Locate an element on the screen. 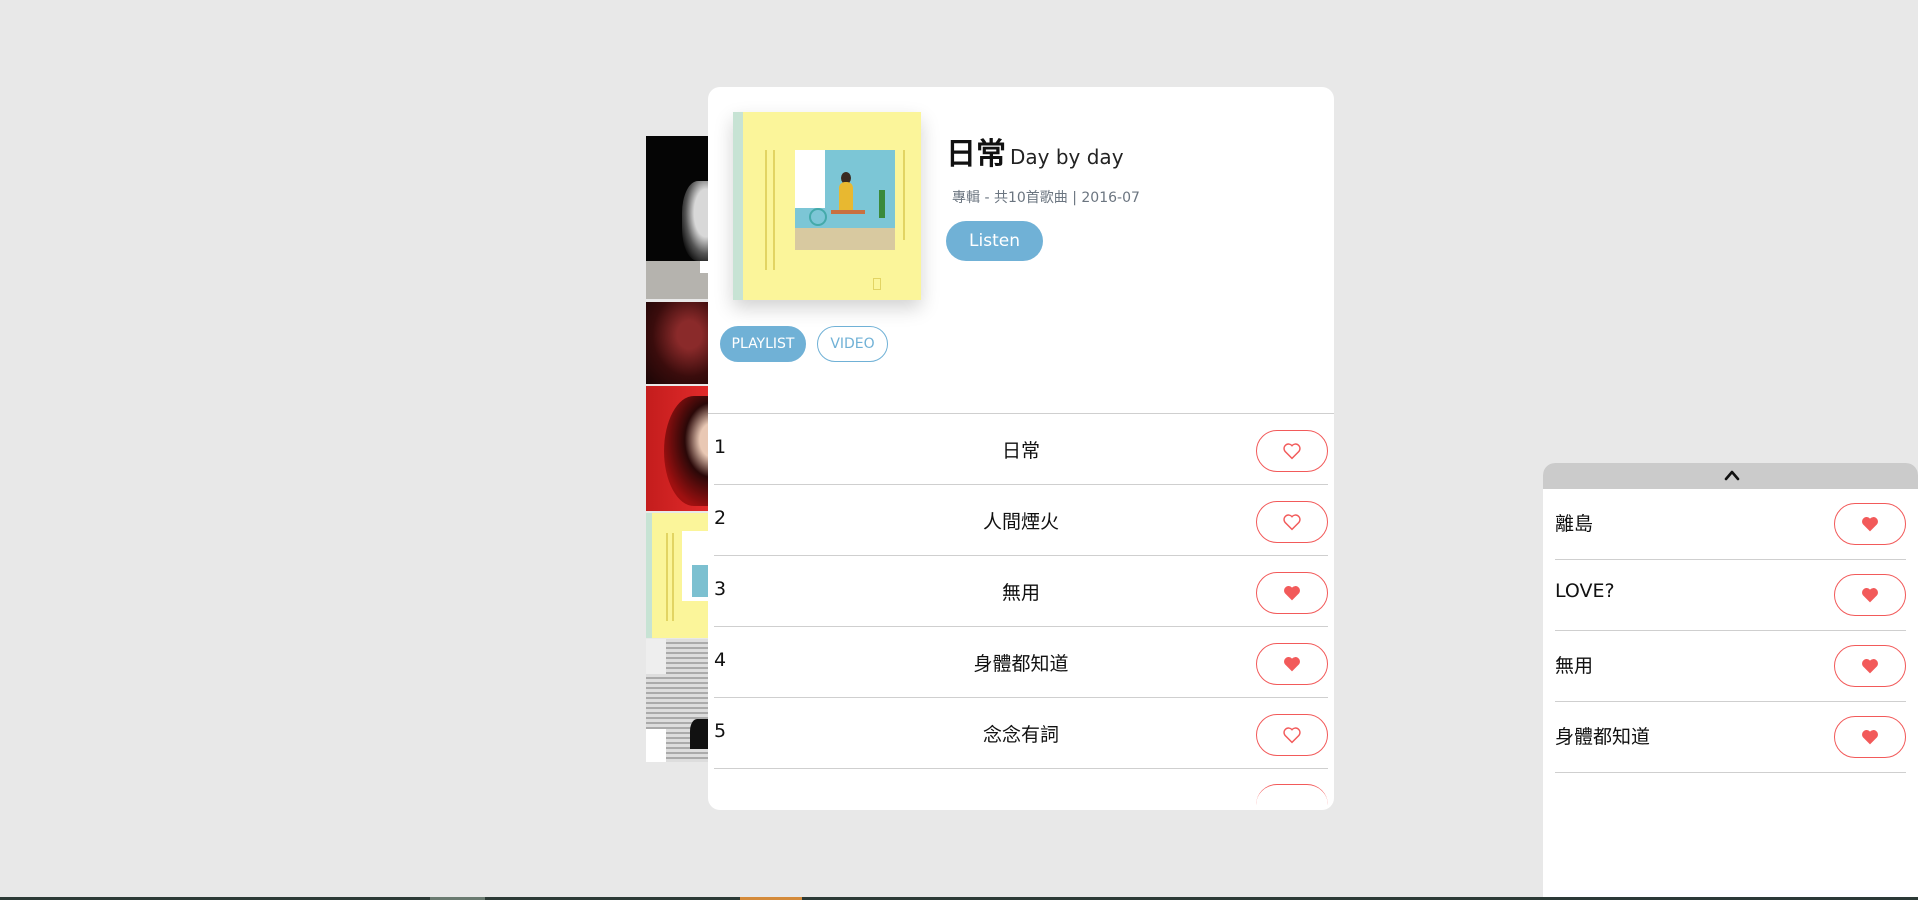 The width and height of the screenshot is (1918, 900). track-row: 1 日常 is located at coordinates (1021, 449).